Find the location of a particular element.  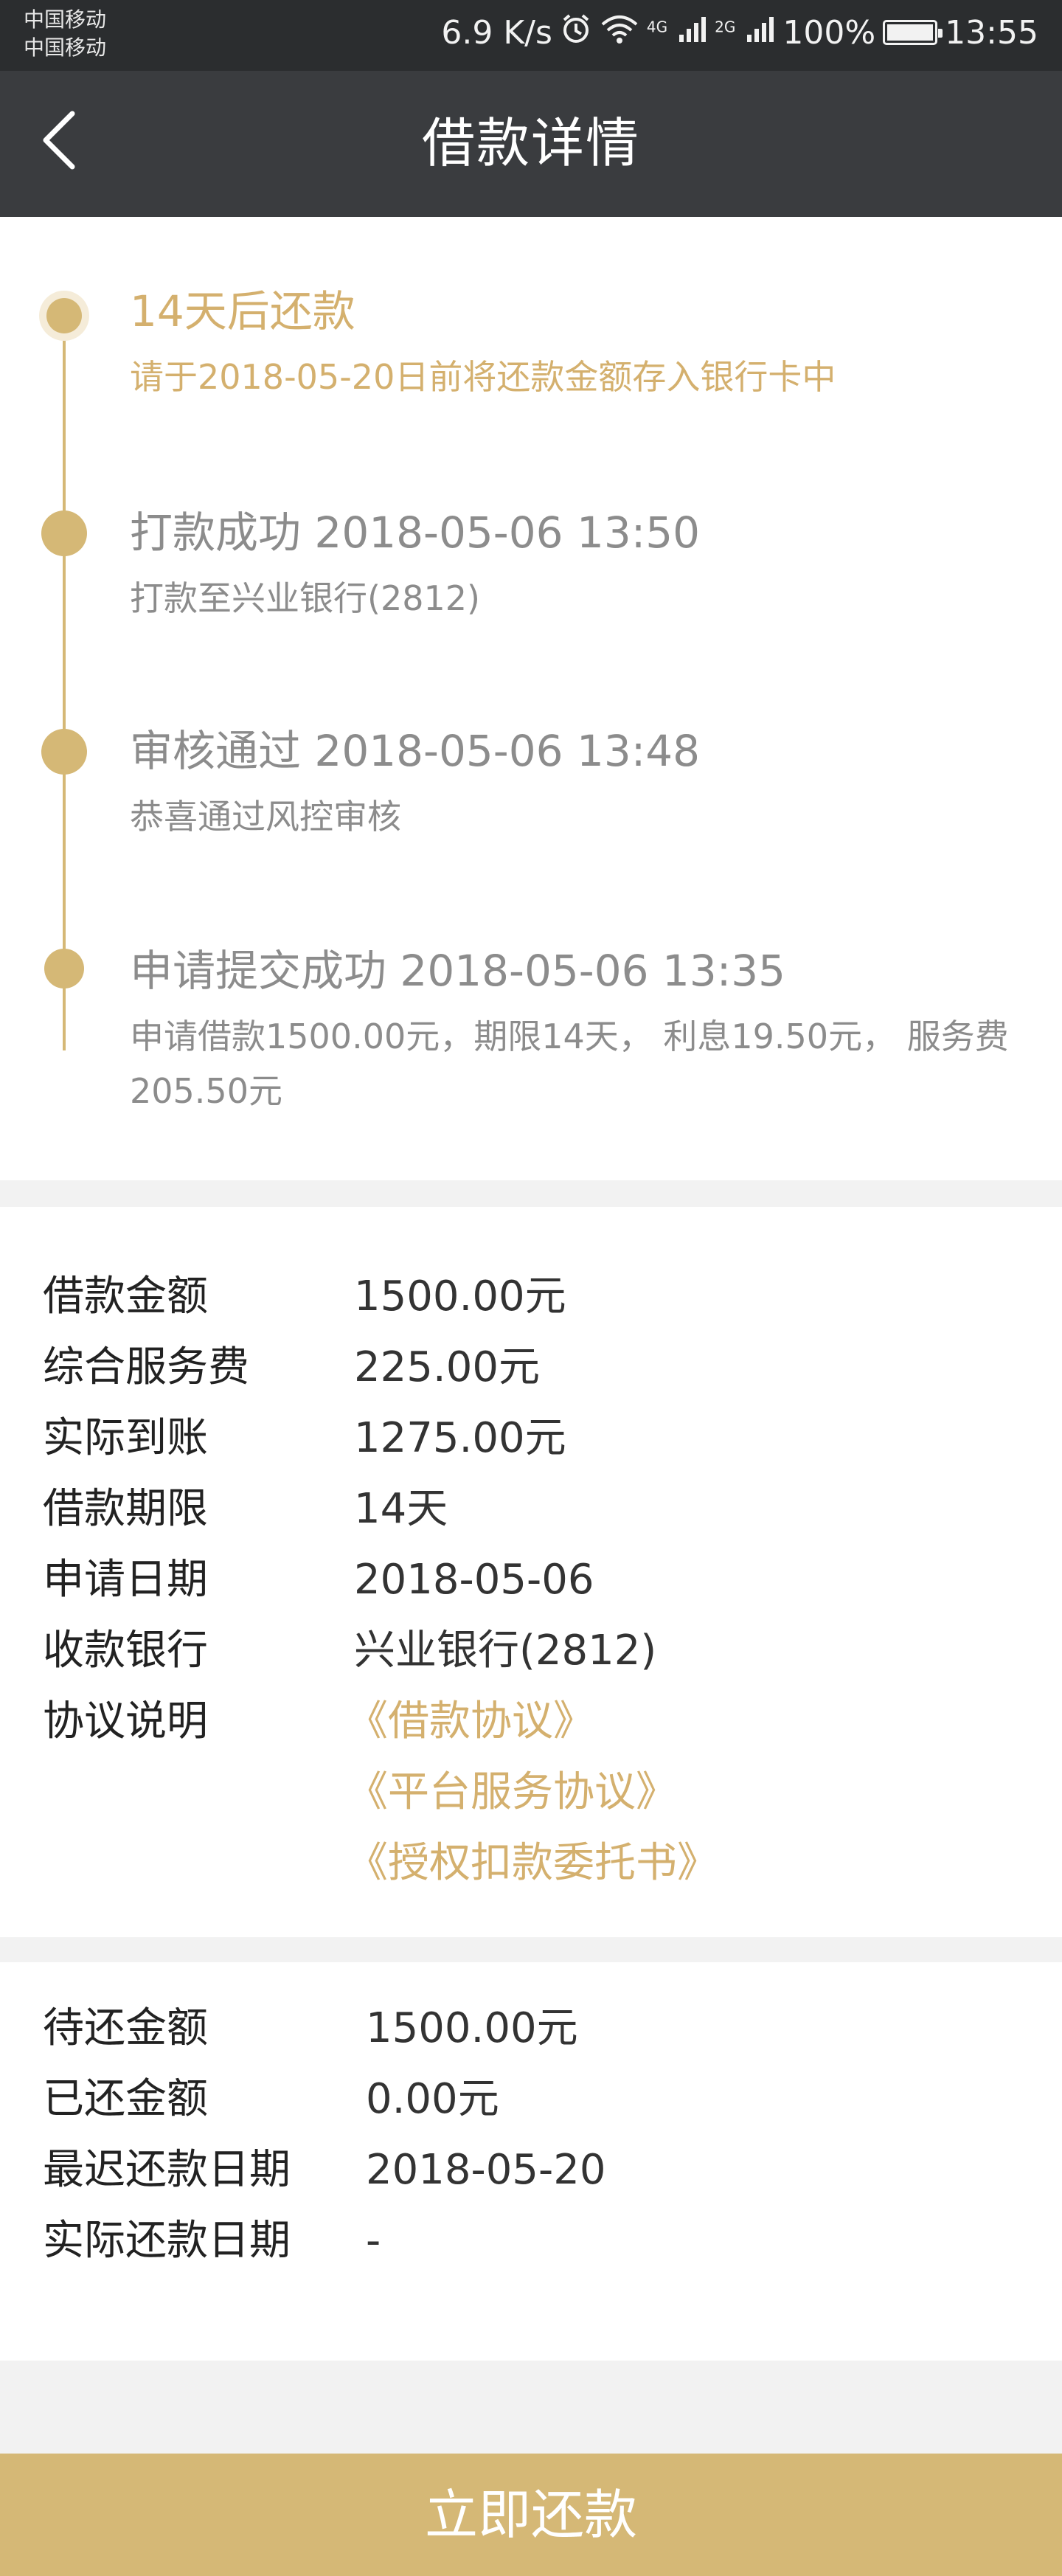

info-label: 借款期限 is located at coordinates (125, 1509).